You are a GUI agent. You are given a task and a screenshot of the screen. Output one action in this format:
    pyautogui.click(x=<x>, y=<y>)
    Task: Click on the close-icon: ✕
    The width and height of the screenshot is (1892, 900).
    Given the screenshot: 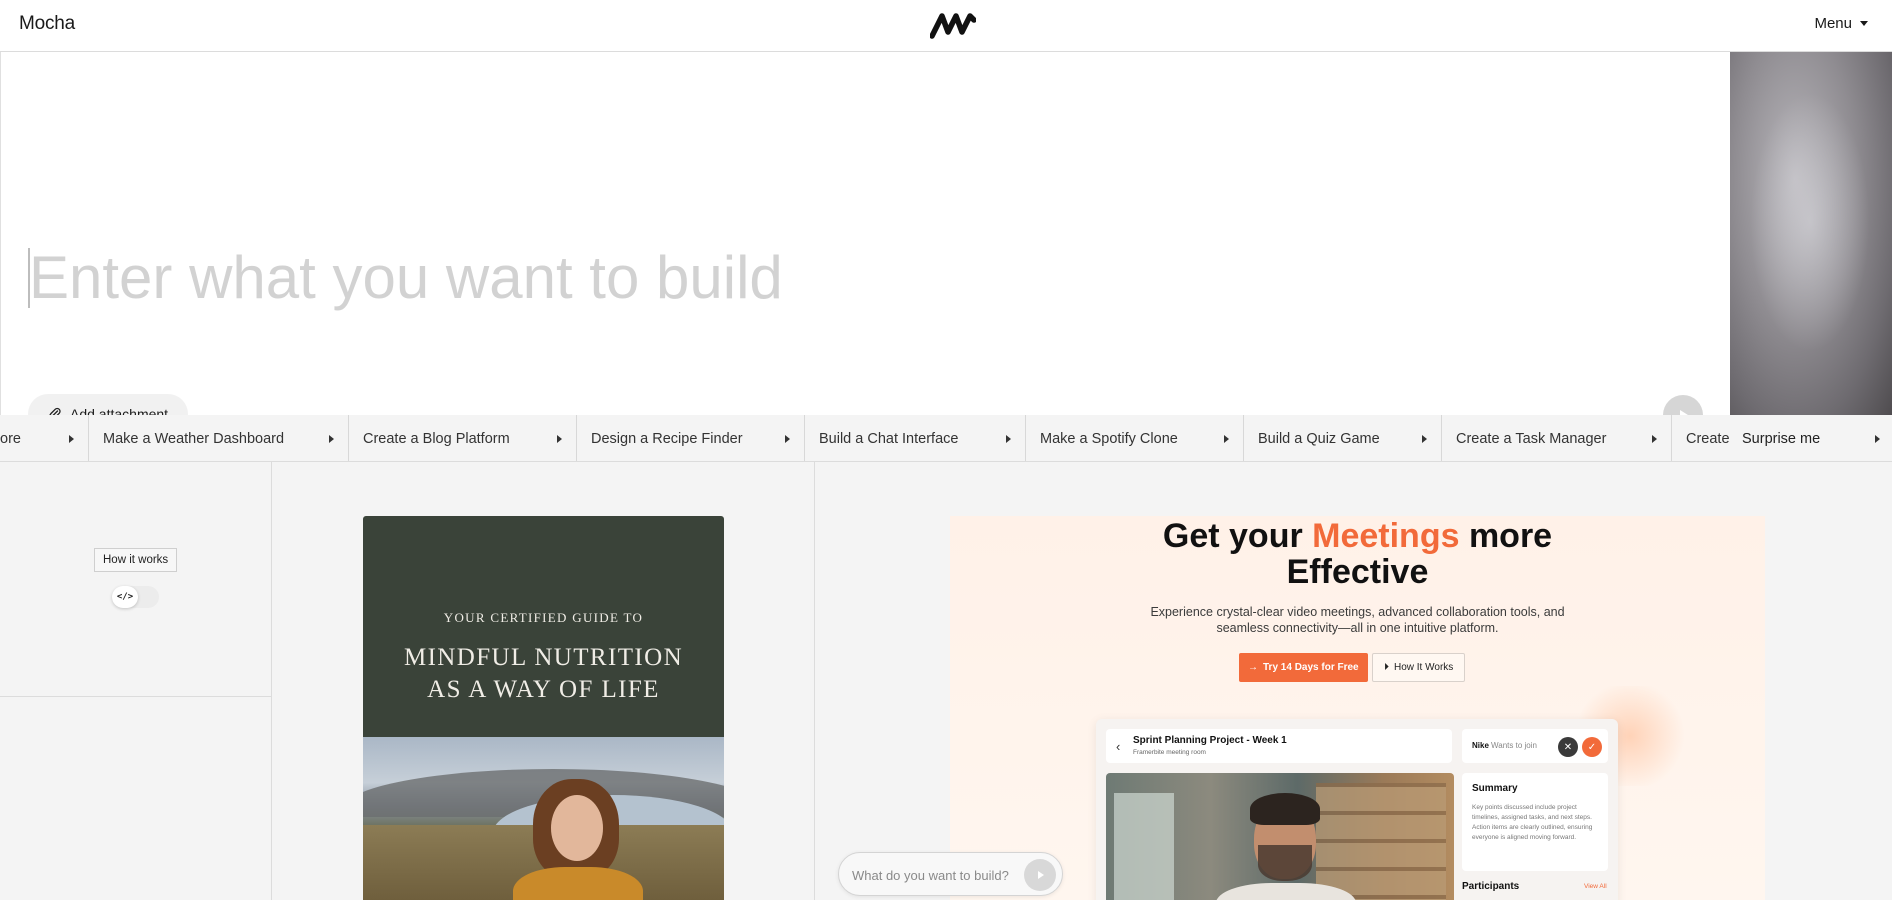 What is the action you would take?
    pyautogui.click(x=1568, y=747)
    